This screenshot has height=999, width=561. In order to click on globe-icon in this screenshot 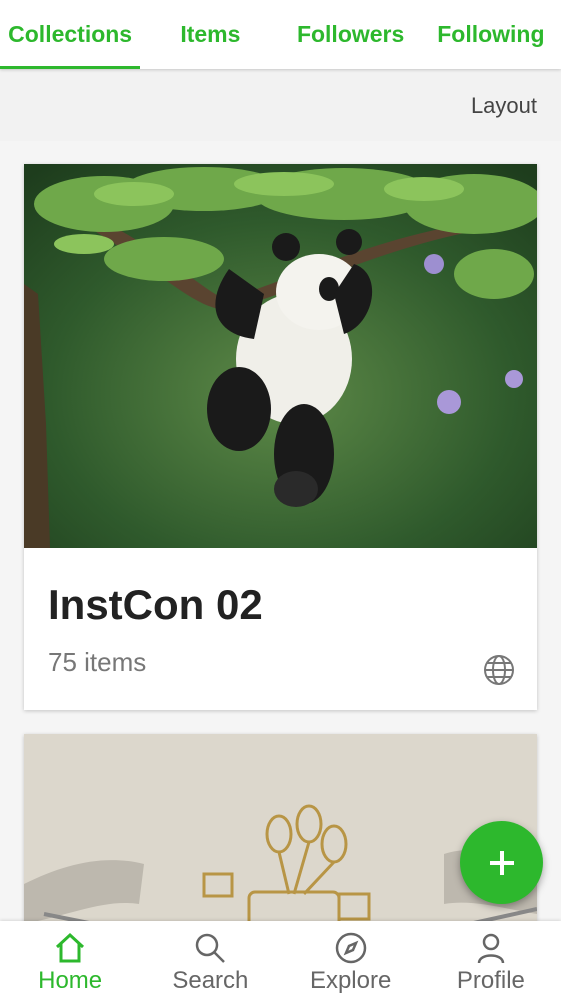, I will do `click(499, 670)`.